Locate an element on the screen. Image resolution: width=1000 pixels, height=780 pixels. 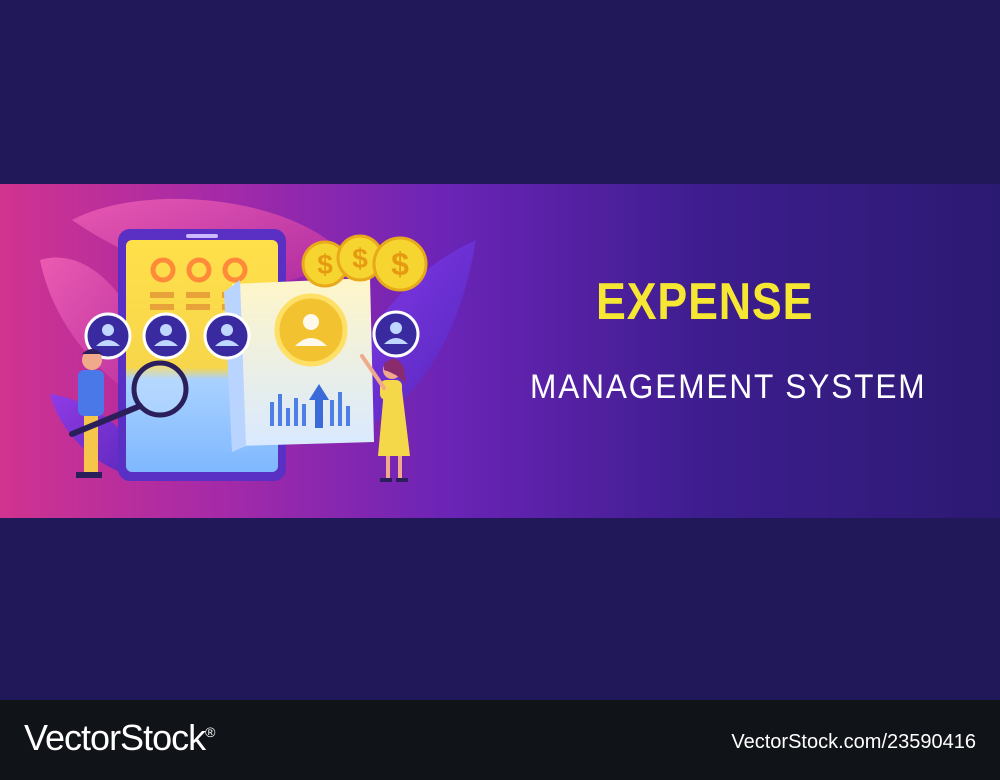
vectorstock-logo: VectorStock® is located at coordinates (119, 737).